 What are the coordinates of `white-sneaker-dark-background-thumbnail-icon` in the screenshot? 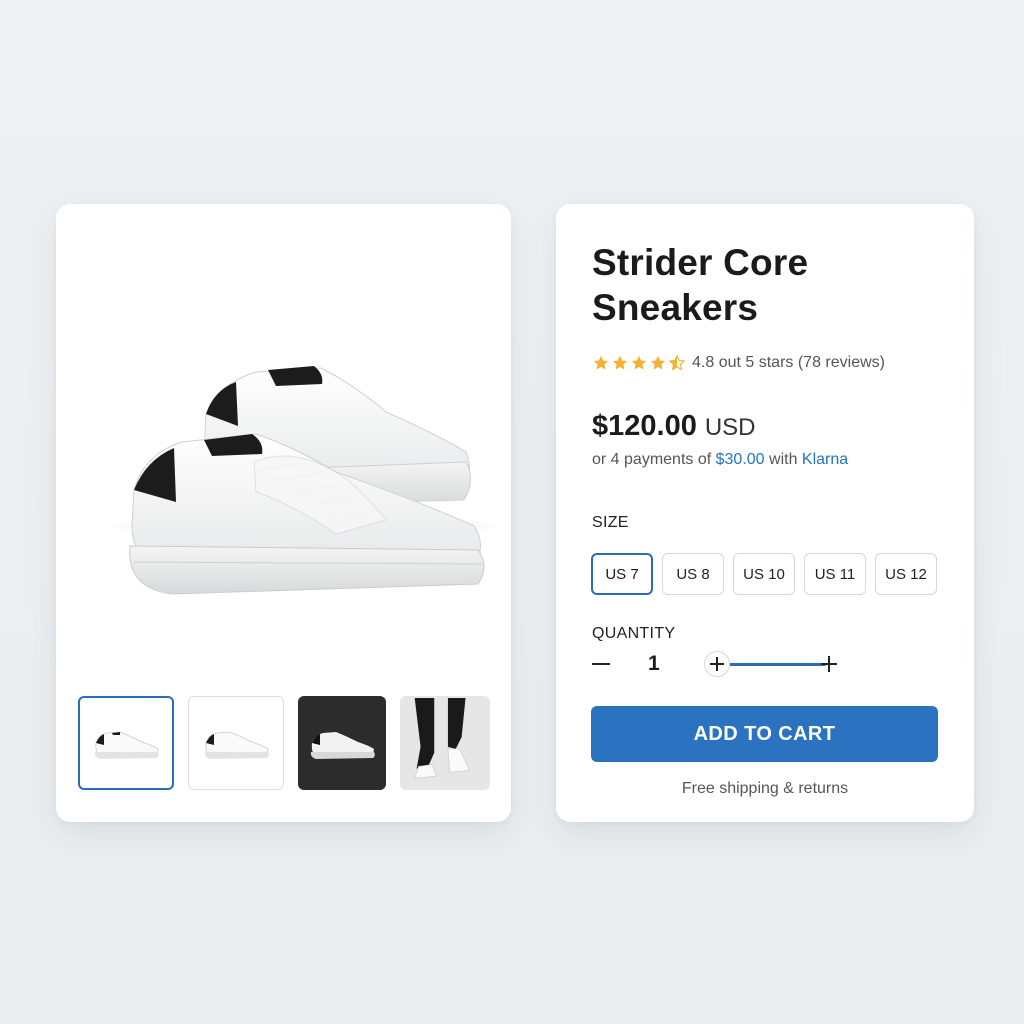 It's located at (342, 745).